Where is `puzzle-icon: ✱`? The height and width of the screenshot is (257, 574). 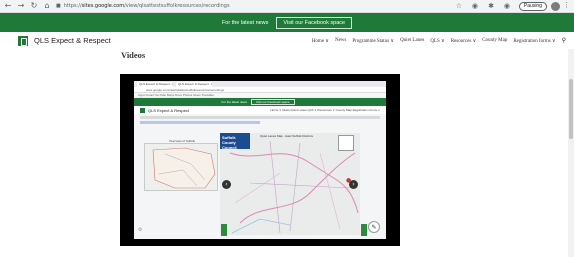
puzzle-icon: ✱ is located at coordinates (491, 6).